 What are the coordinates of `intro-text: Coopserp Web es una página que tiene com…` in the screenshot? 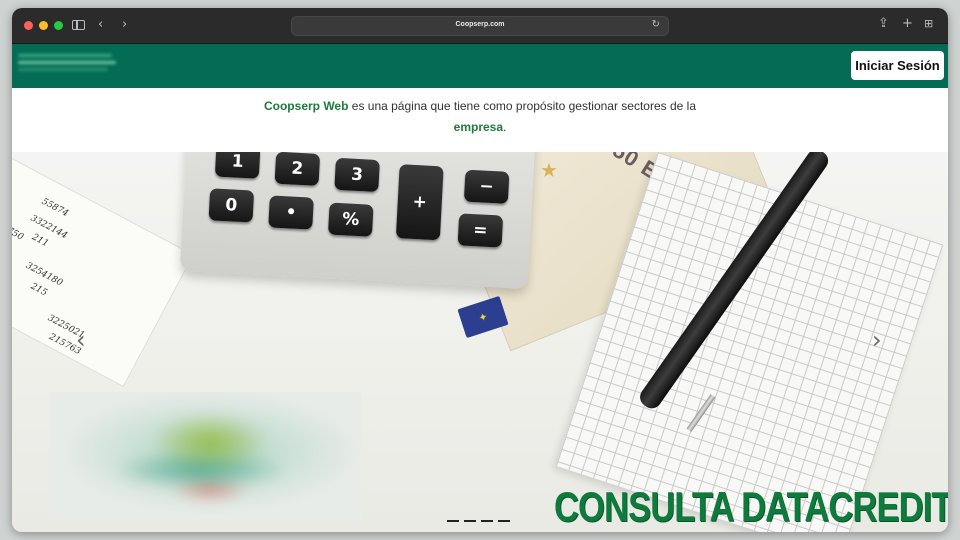 It's located at (480, 120).